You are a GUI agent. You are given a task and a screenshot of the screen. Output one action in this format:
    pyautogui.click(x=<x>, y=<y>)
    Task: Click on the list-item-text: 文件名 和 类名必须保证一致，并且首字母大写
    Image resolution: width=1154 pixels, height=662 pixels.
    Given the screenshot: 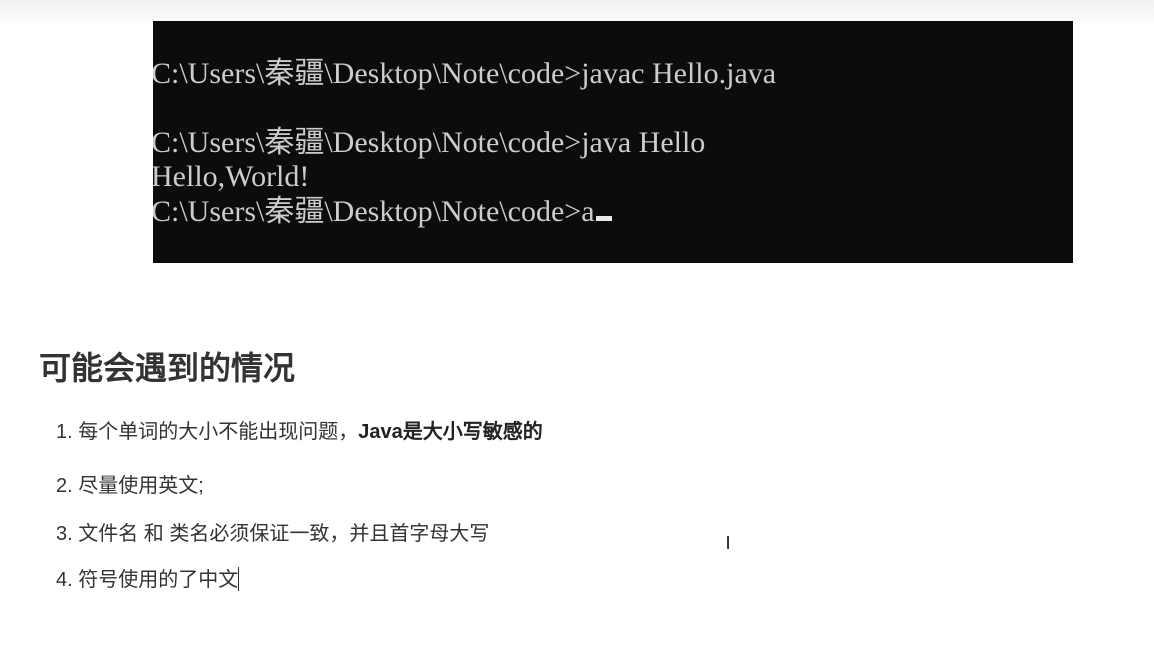 What is the action you would take?
    pyautogui.click(x=284, y=534)
    